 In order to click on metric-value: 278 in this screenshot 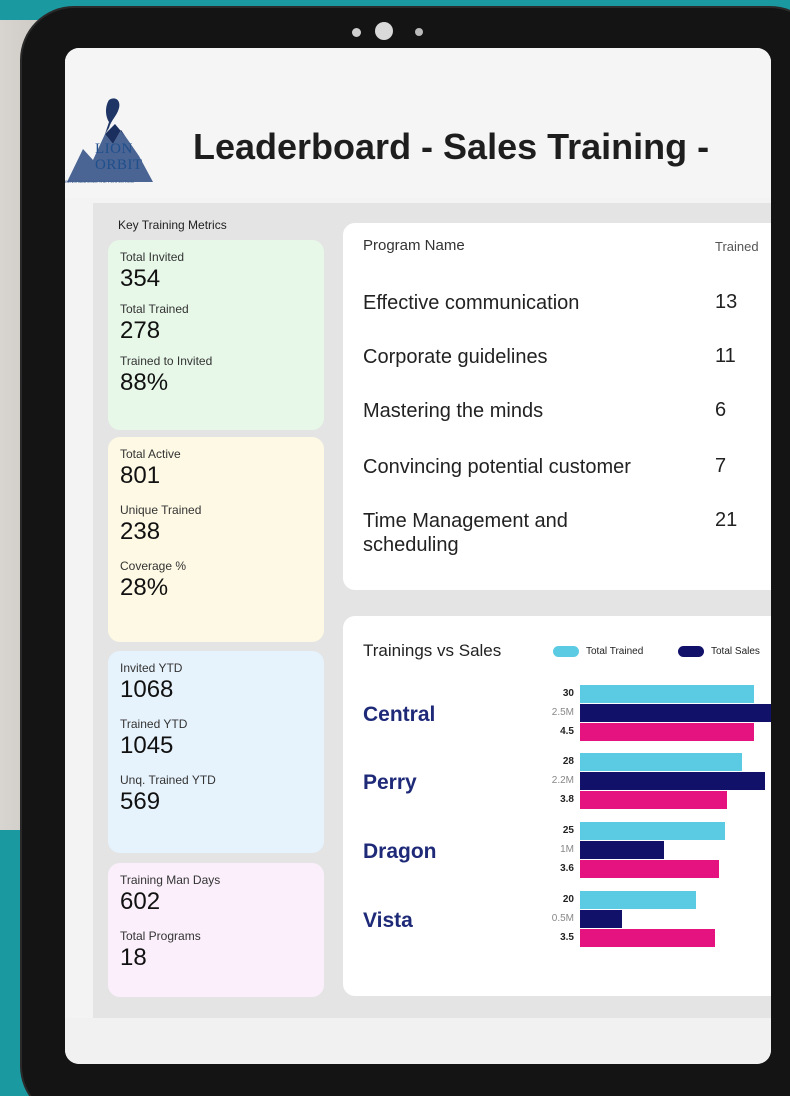, I will do `click(140, 330)`.